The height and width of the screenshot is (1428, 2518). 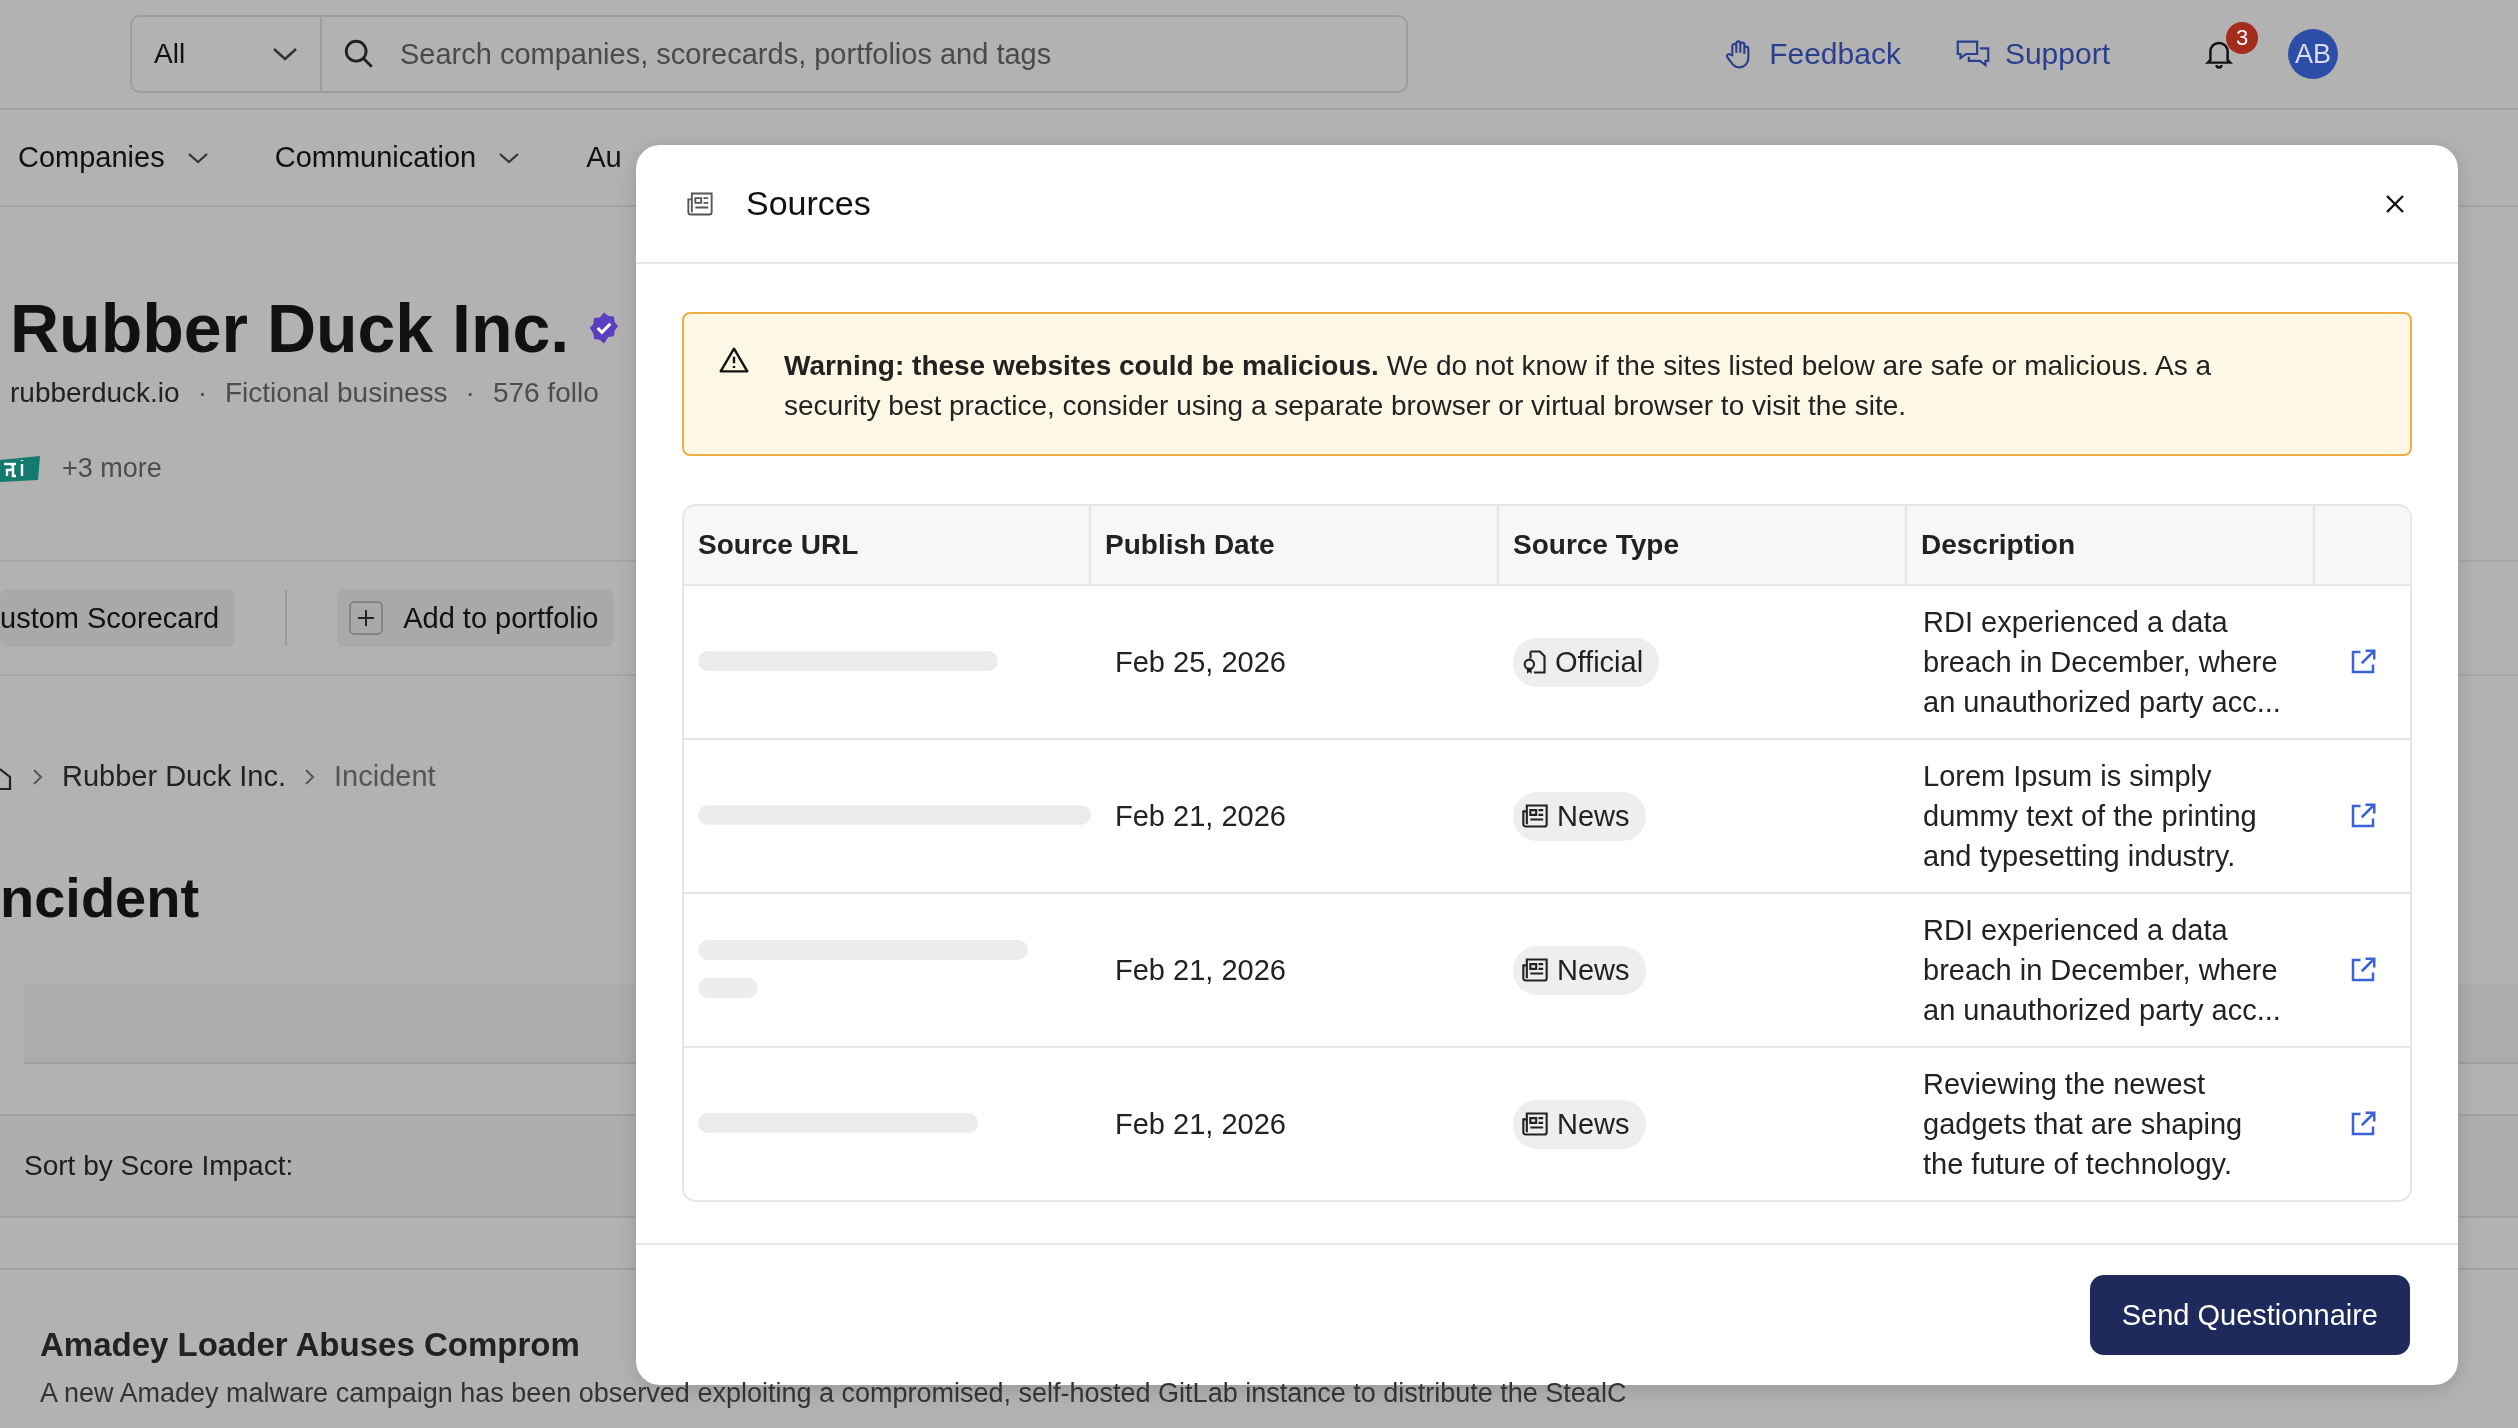 What do you see at coordinates (2090, 816) in the screenshot?
I see `description-text: Lorem Ipsum is simply dummy text of the printing and typesetting industry.` at bounding box center [2090, 816].